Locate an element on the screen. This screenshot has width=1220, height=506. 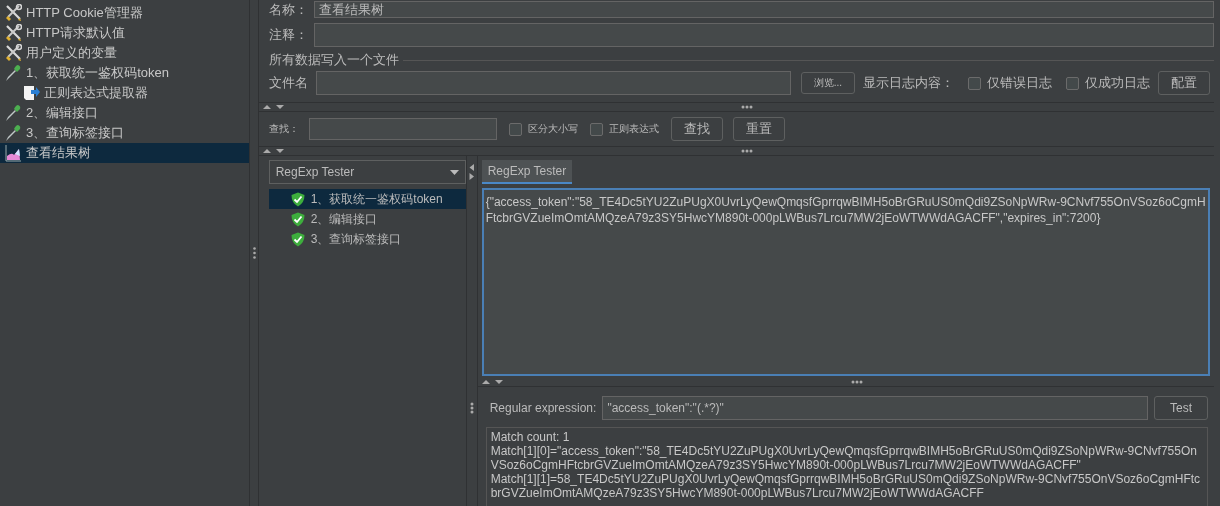
tree-item: HTTP Cookie管理器 is located at coordinates (125, 13).